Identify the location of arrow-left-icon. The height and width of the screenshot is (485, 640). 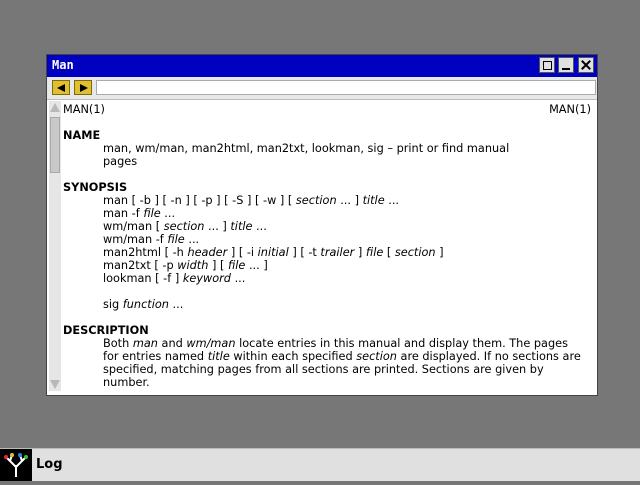
(61, 88).